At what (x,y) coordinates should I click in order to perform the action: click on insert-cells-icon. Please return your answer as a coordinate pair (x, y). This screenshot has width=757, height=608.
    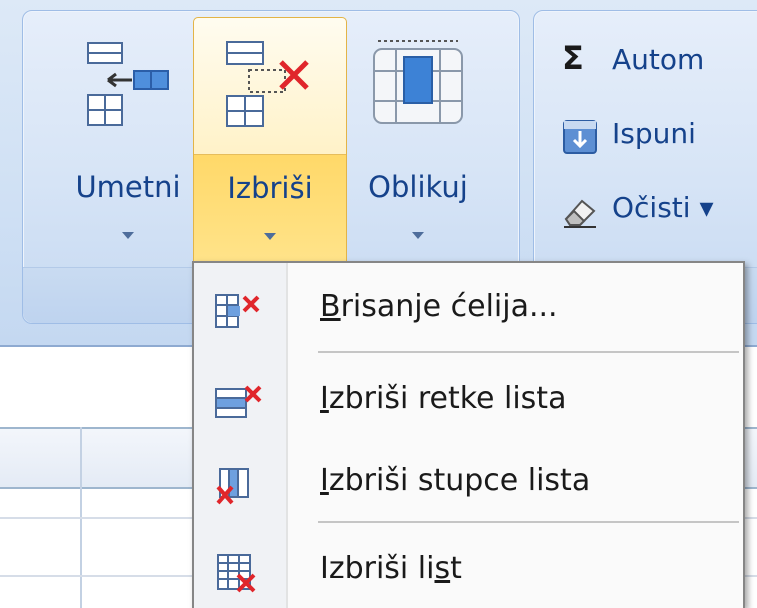
    Looking at the image, I should click on (128, 84).